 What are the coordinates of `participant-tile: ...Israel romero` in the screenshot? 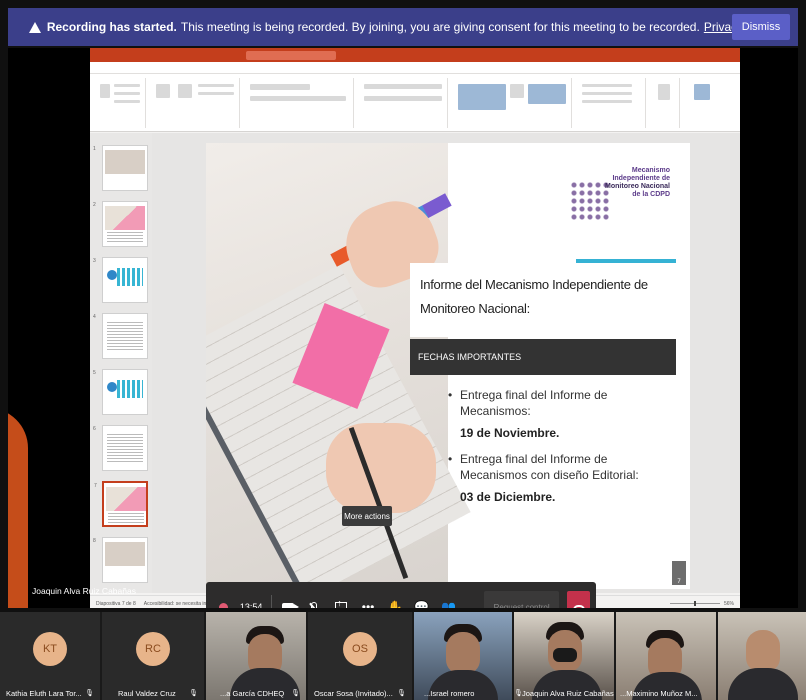 It's located at (463, 656).